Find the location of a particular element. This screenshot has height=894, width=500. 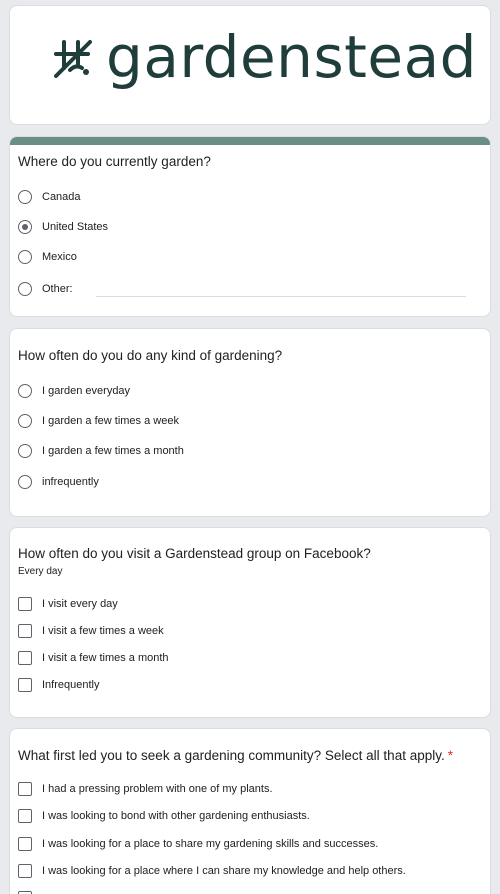

radio-option-few-times-week: I garden a few times a week is located at coordinates (98, 421).